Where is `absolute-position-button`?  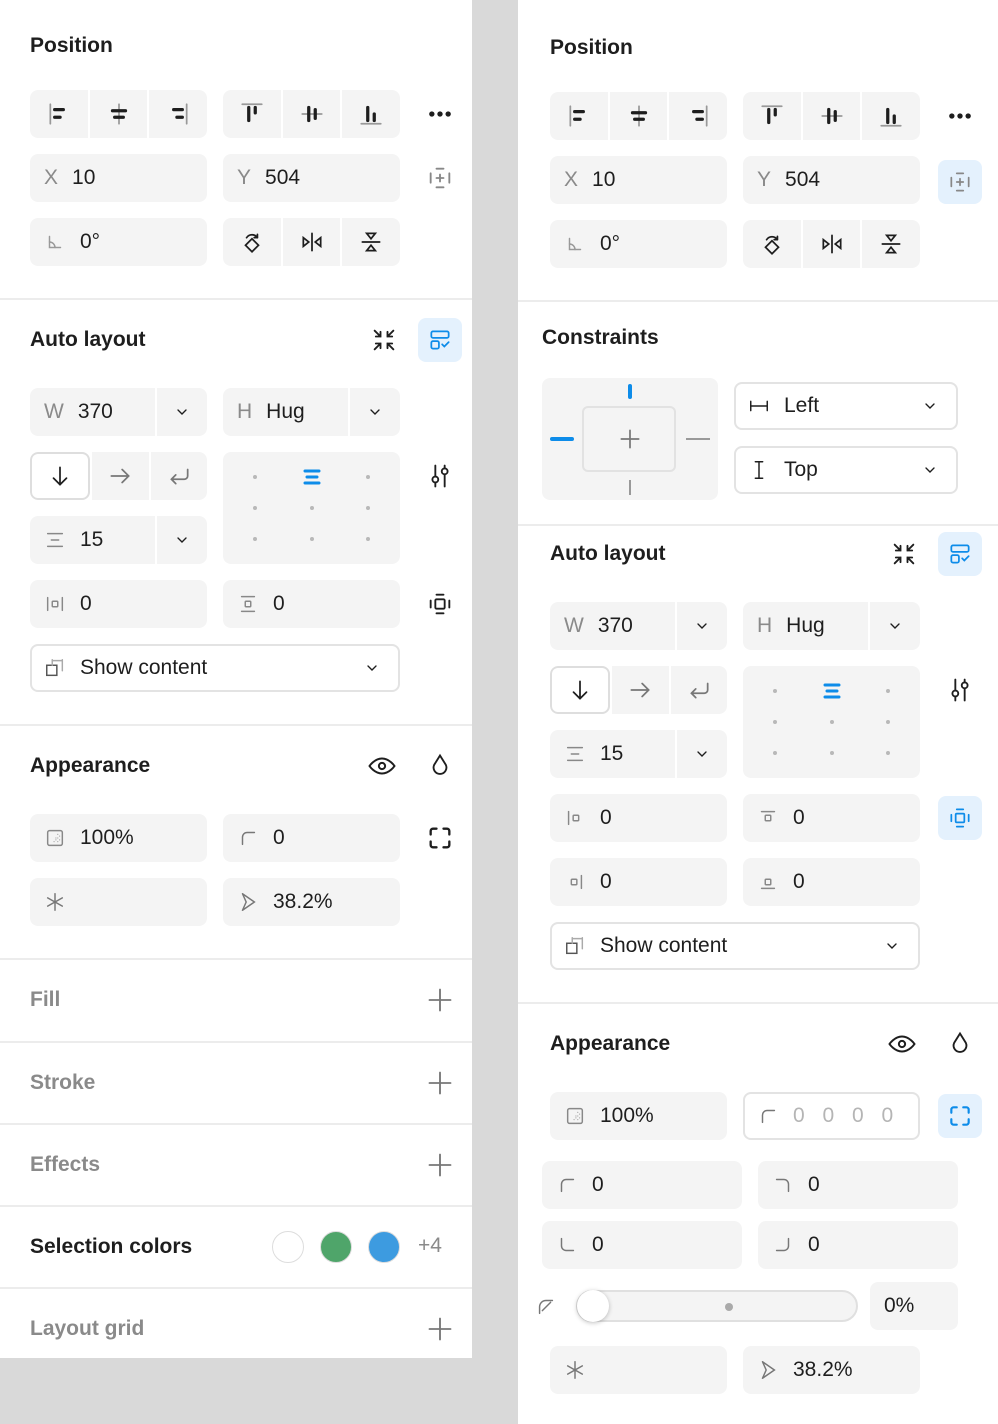 absolute-position-button is located at coordinates (960, 182).